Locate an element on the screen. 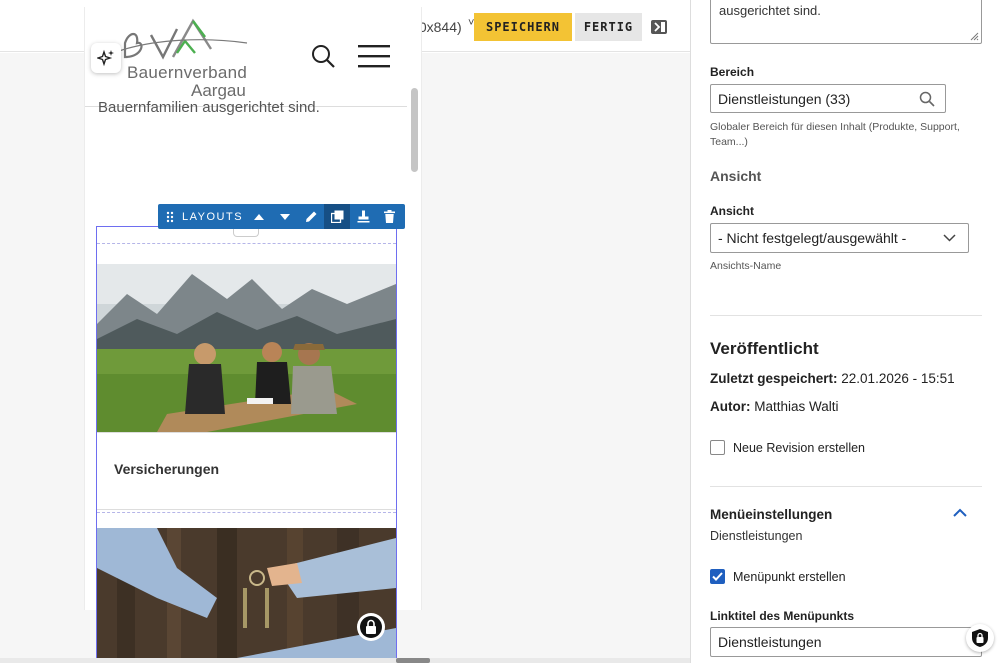  checkbox-checked is located at coordinates (717, 576).